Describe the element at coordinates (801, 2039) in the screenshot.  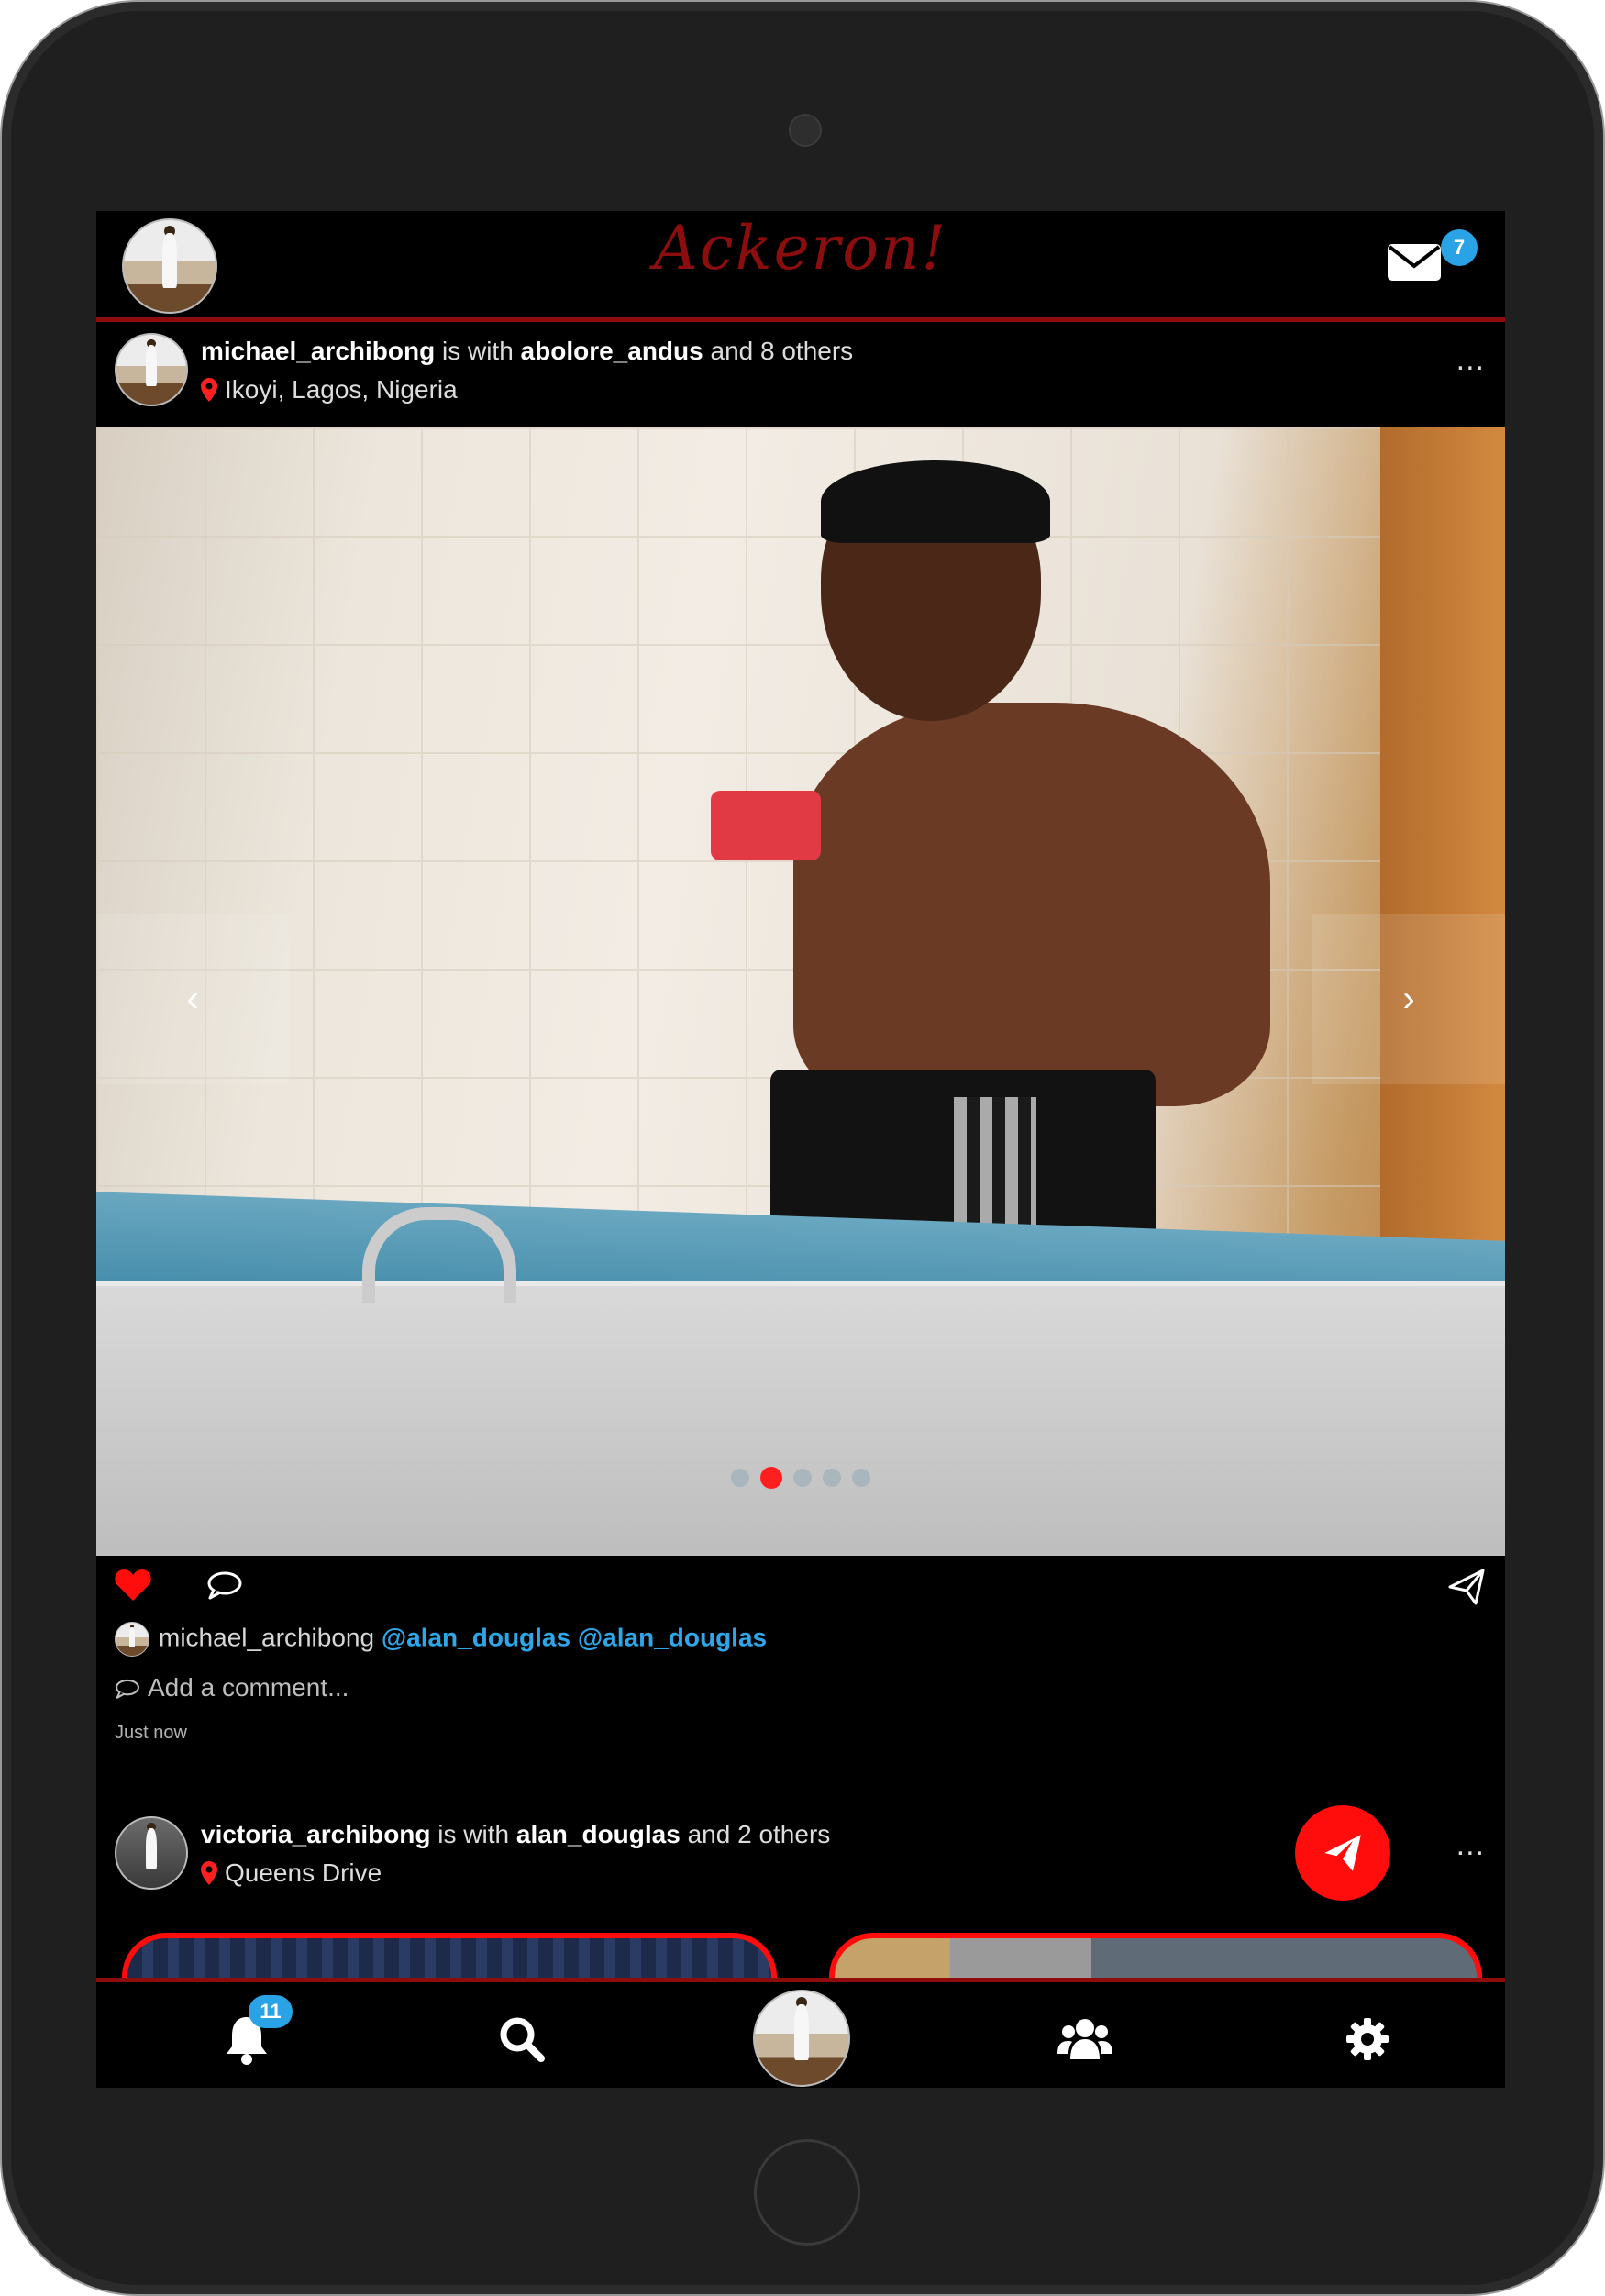
I see `profile-tab-avatar` at that location.